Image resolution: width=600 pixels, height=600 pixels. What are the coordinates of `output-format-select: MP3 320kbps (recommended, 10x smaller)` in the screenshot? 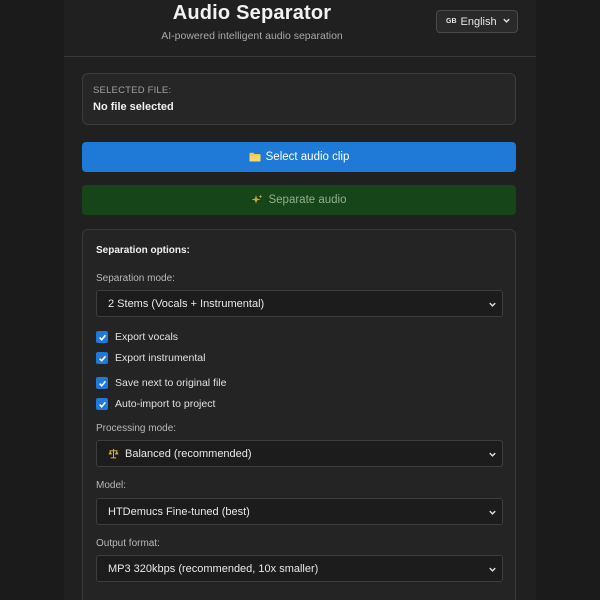 It's located at (299, 568).